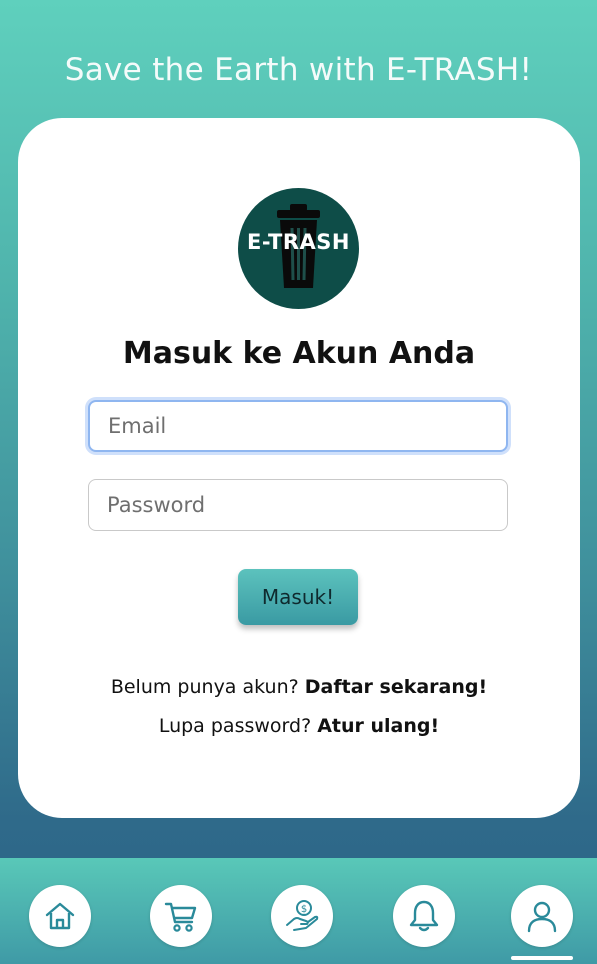 Image resolution: width=597 pixels, height=964 pixels. What do you see at coordinates (378, 726) in the screenshot?
I see `reset-password-link: Atur ulang!` at bounding box center [378, 726].